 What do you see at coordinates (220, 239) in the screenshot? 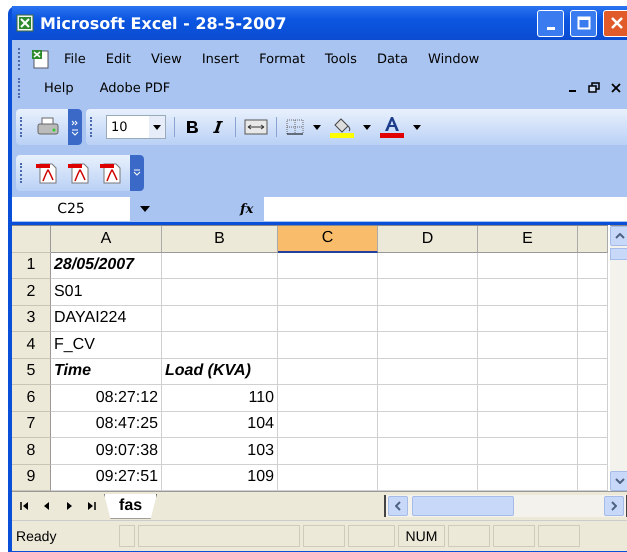
I see `column-header: B` at bounding box center [220, 239].